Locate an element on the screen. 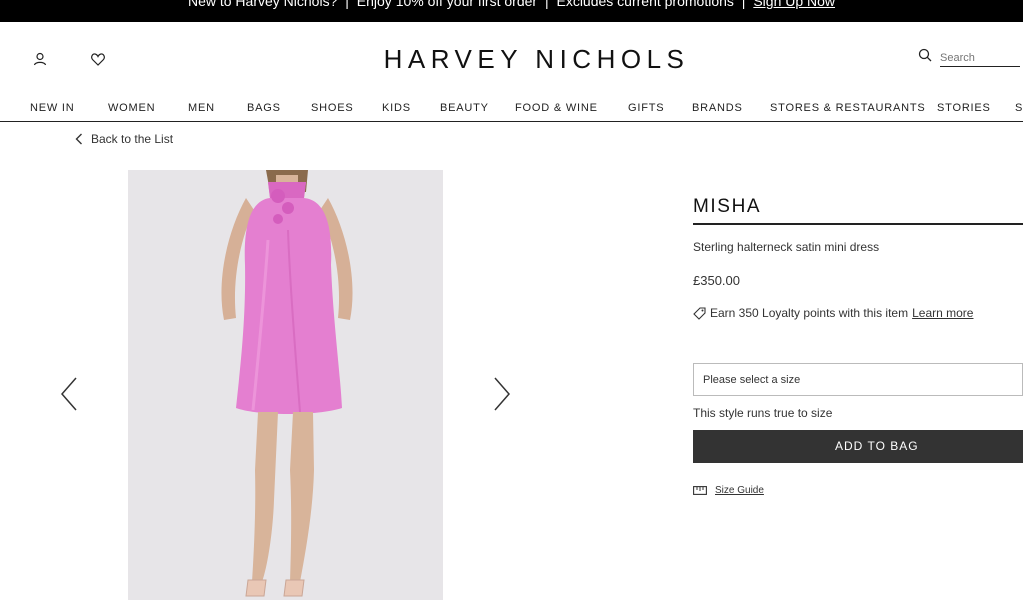 The width and height of the screenshot is (1023, 600). size-guide-label: Size Guide is located at coordinates (739, 490).